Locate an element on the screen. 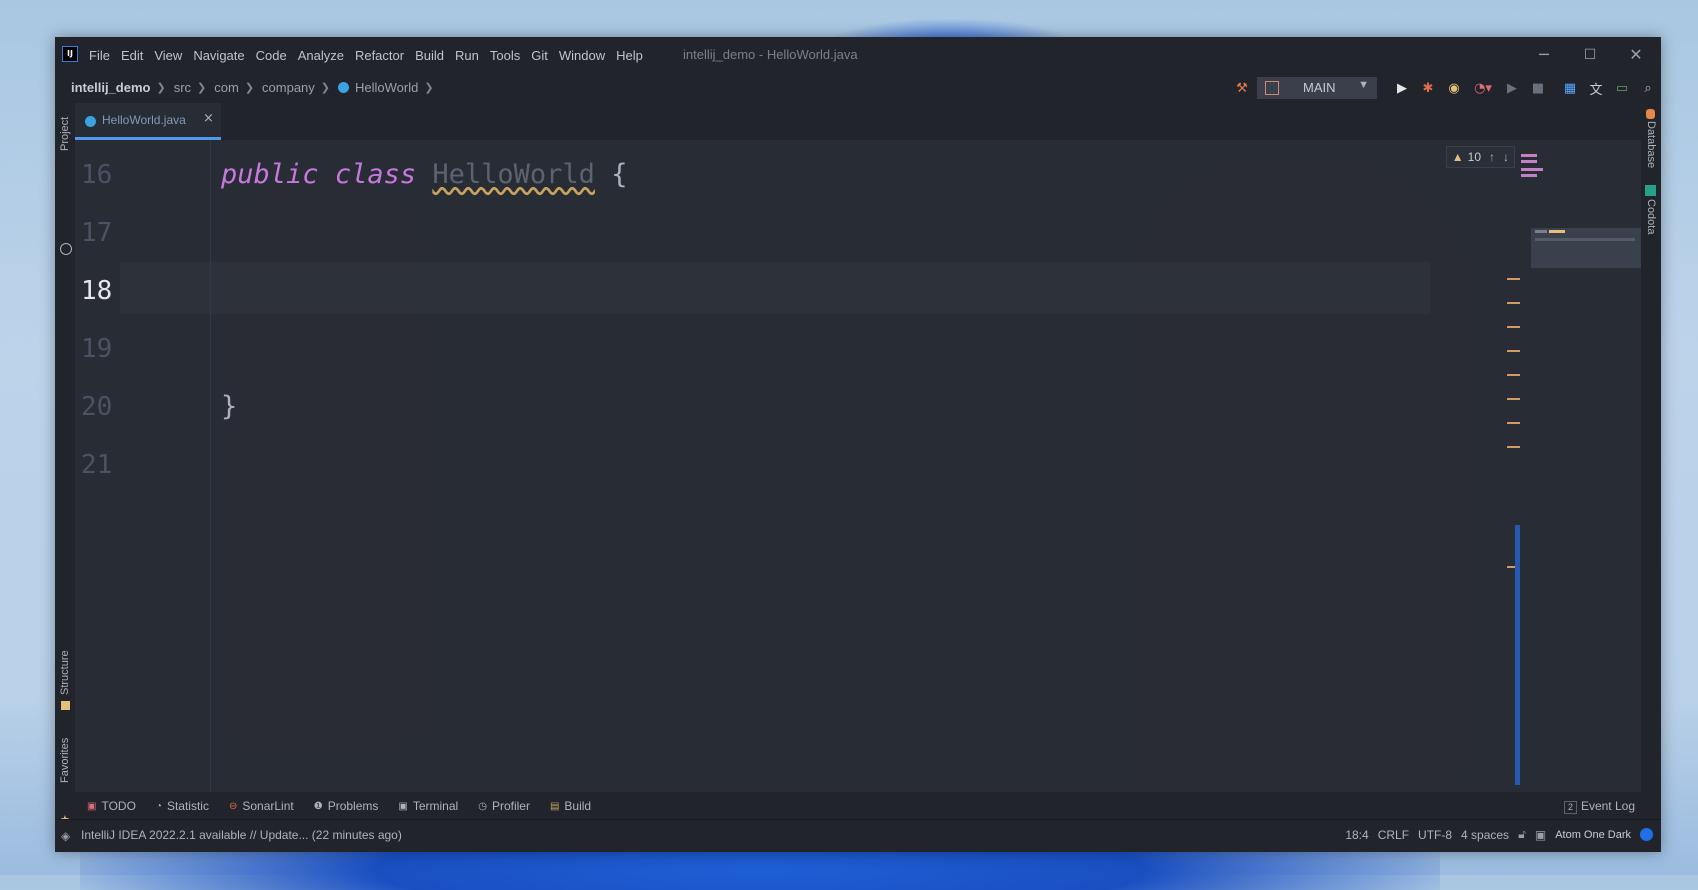 The width and height of the screenshot is (1698, 890). chevron-down-icon: ▼ is located at coordinates (1363, 85).